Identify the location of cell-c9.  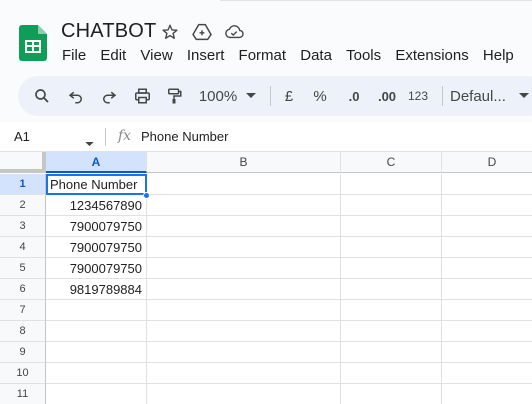
(391, 352).